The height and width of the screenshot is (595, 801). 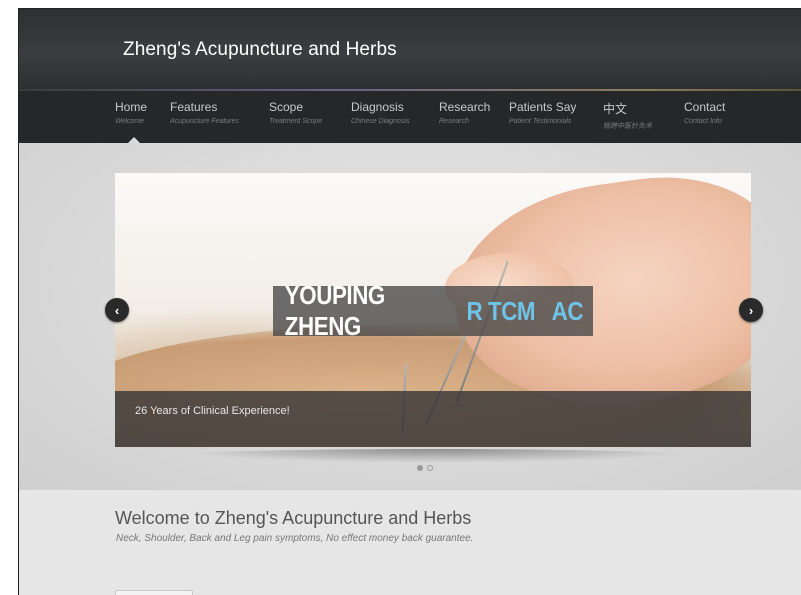 What do you see at coordinates (615, 109) in the screenshot?
I see `nav-item-label: 中文` at bounding box center [615, 109].